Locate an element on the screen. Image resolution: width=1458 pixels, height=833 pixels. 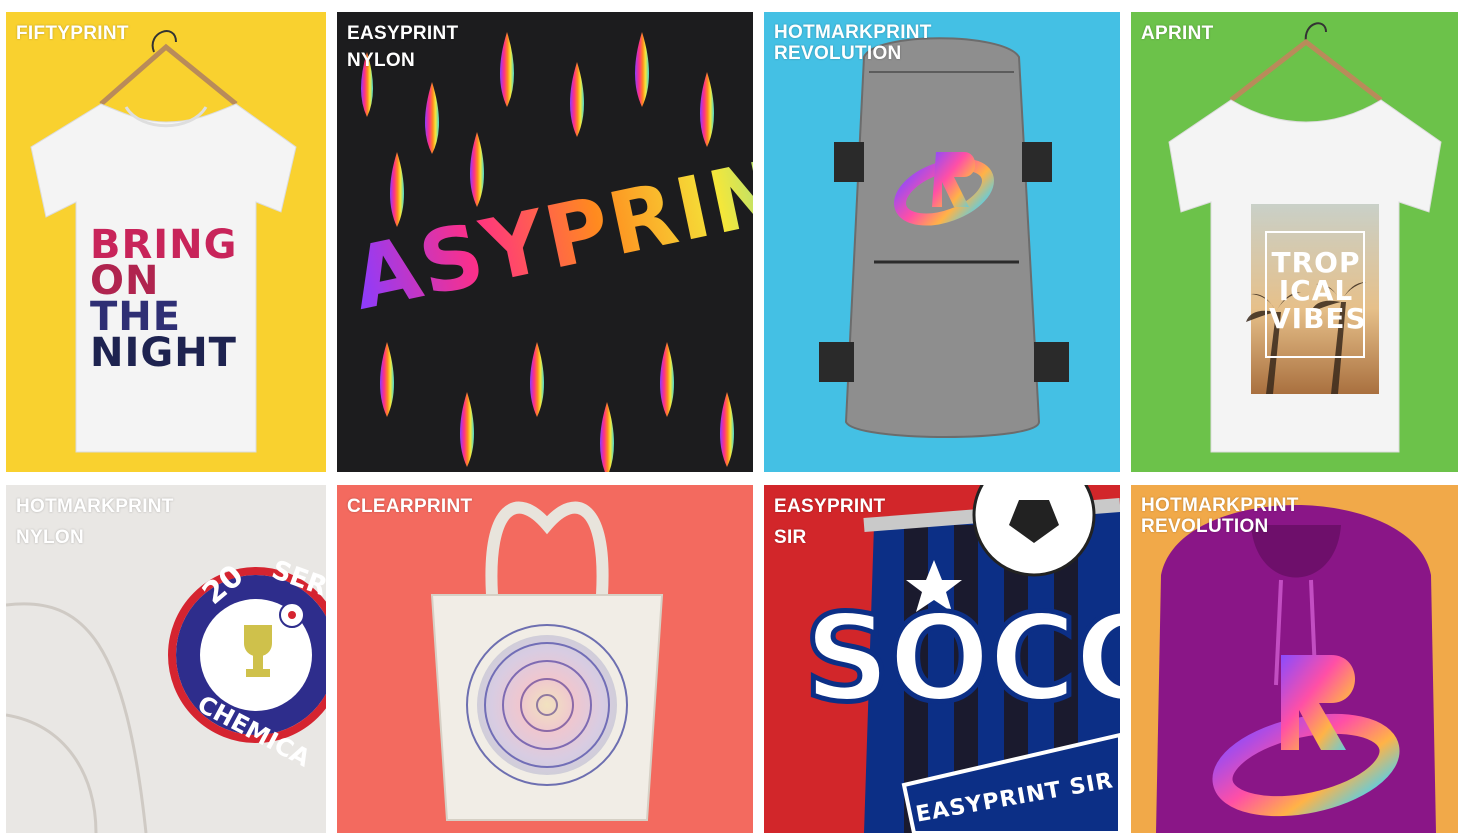
print-line: ICAL is located at coordinates (1316, 290).